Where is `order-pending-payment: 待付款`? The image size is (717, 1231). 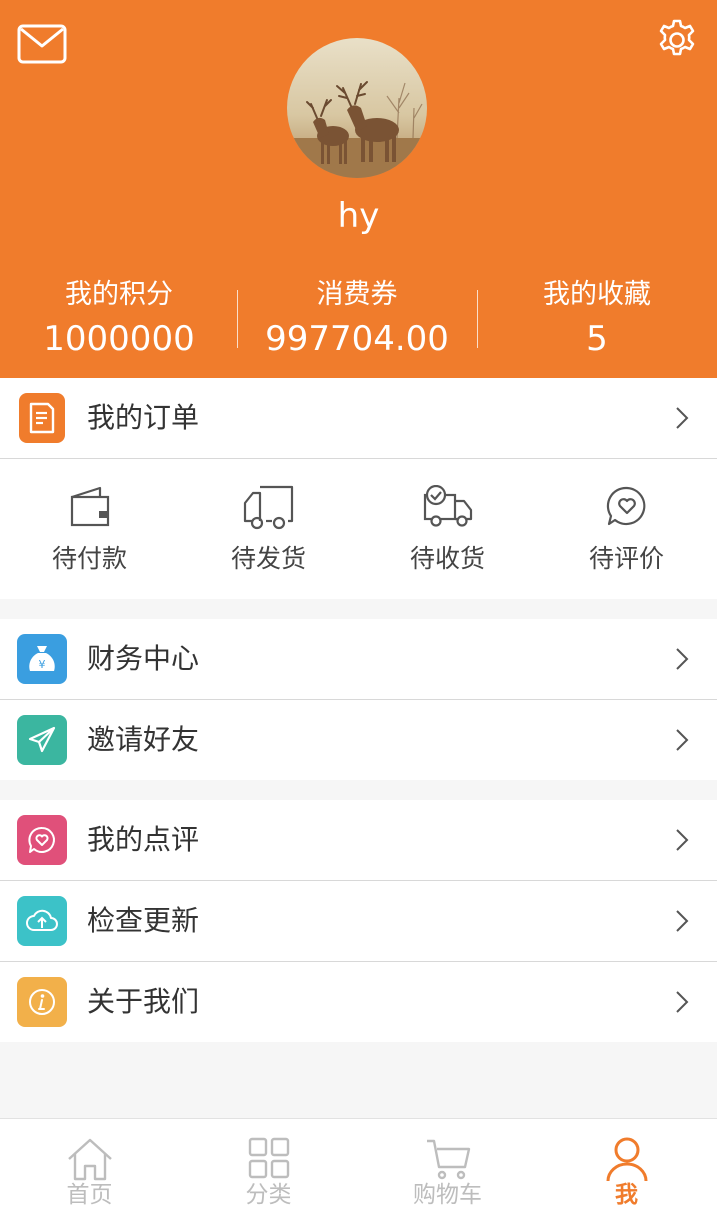 order-pending-payment: 待付款 is located at coordinates (89, 529).